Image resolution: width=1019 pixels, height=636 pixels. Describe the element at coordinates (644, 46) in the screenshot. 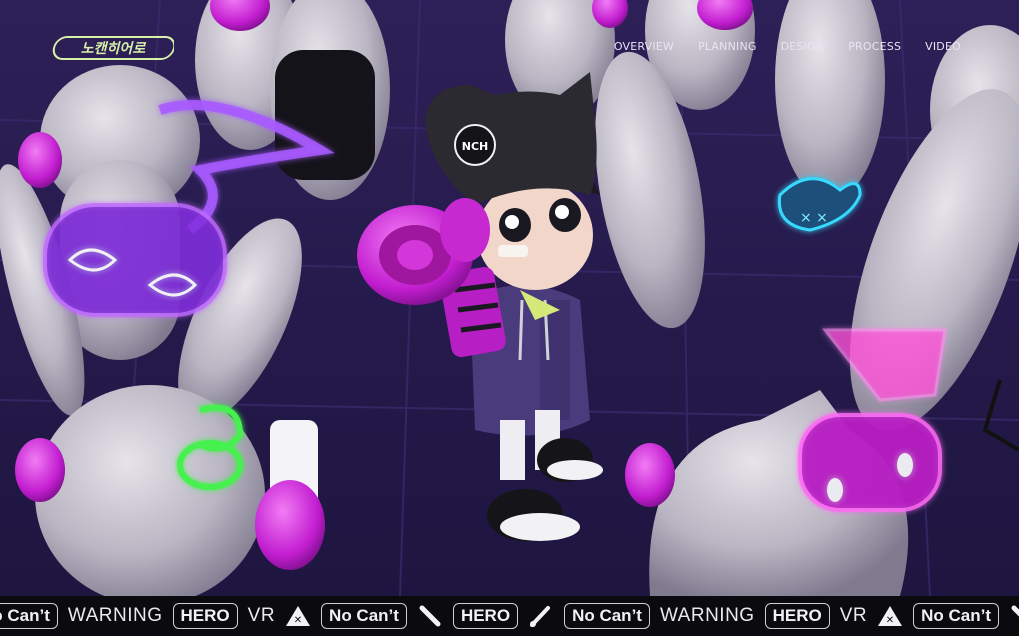

I see `nav-overview: OVERVIEW` at that location.